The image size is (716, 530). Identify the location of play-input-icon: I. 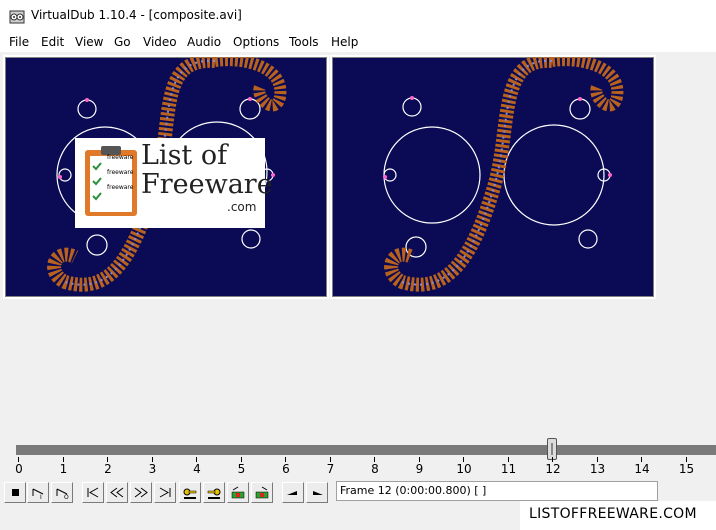
(38, 494).